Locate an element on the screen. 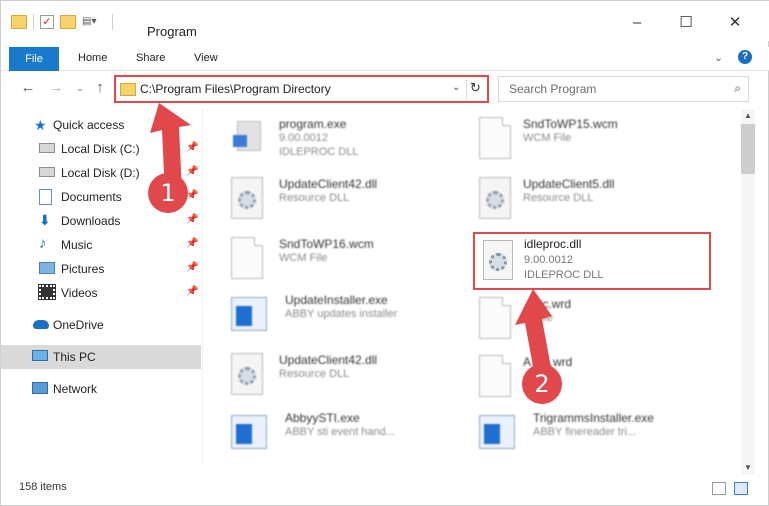  sidebar-item-videos: Videos 📌 is located at coordinates (101, 293).